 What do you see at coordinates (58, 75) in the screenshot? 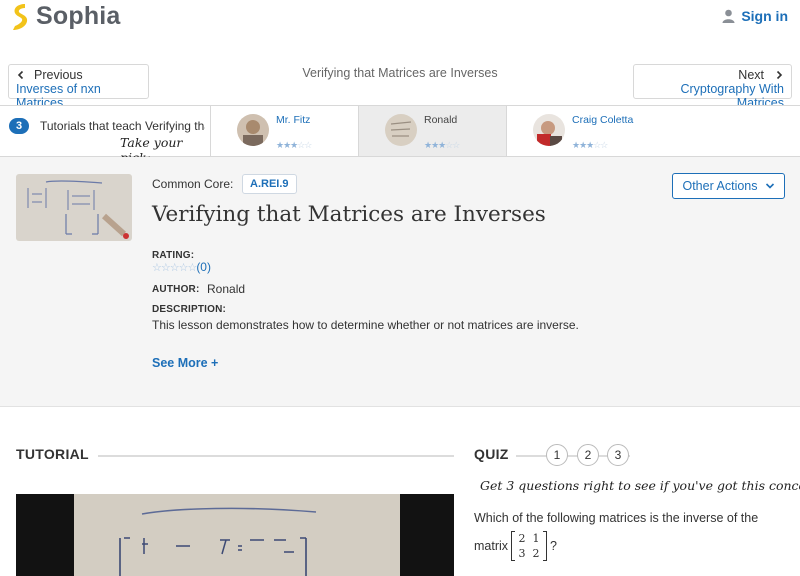
I see `previous-label: Previous` at bounding box center [58, 75].